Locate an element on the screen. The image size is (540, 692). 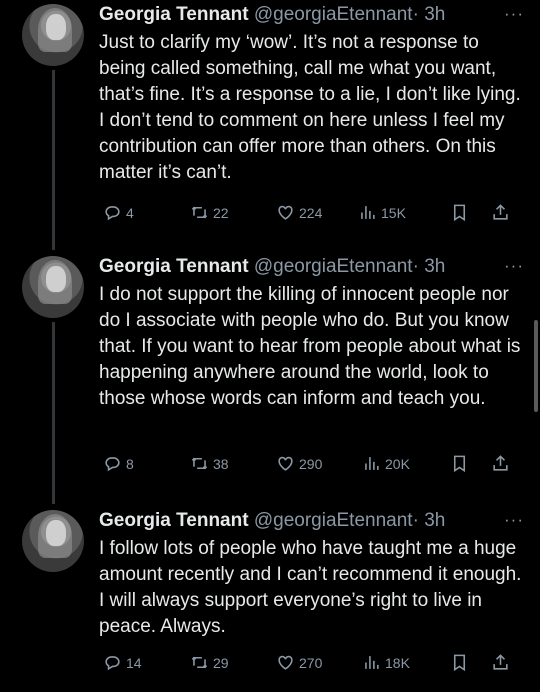
reply-count: 14 is located at coordinates (134, 662).